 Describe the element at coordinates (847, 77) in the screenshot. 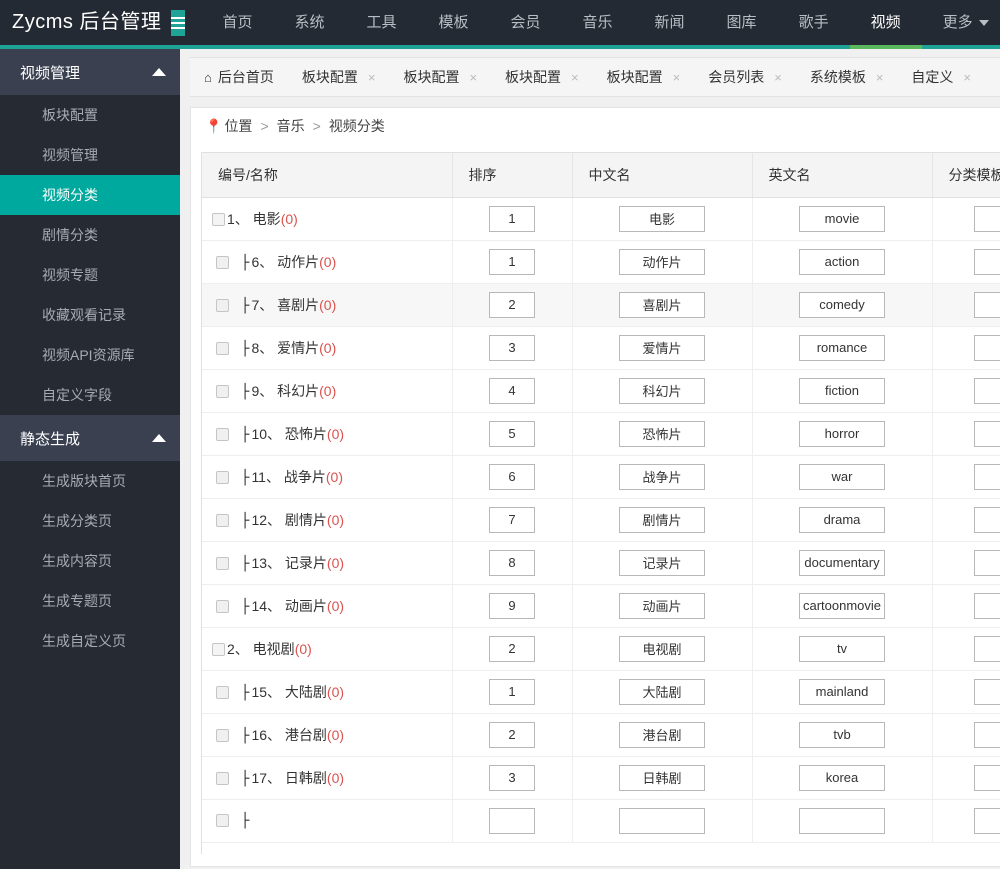

I see `tab-6: 系统模板 ×` at that location.